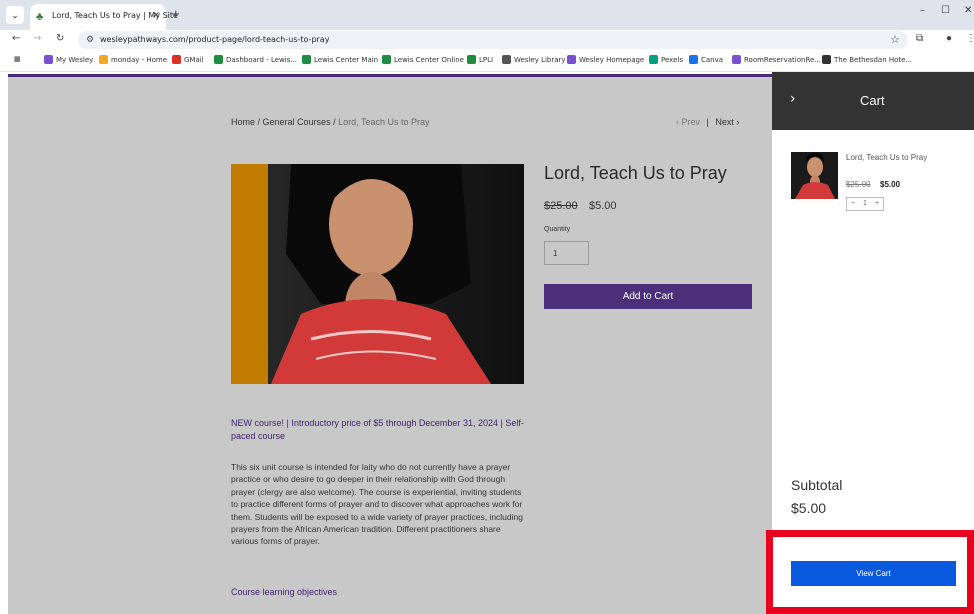 The width and height of the screenshot is (974, 614). Describe the element at coordinates (648, 296) in the screenshot. I see `add-to-cart-button: Add to Cart` at that location.